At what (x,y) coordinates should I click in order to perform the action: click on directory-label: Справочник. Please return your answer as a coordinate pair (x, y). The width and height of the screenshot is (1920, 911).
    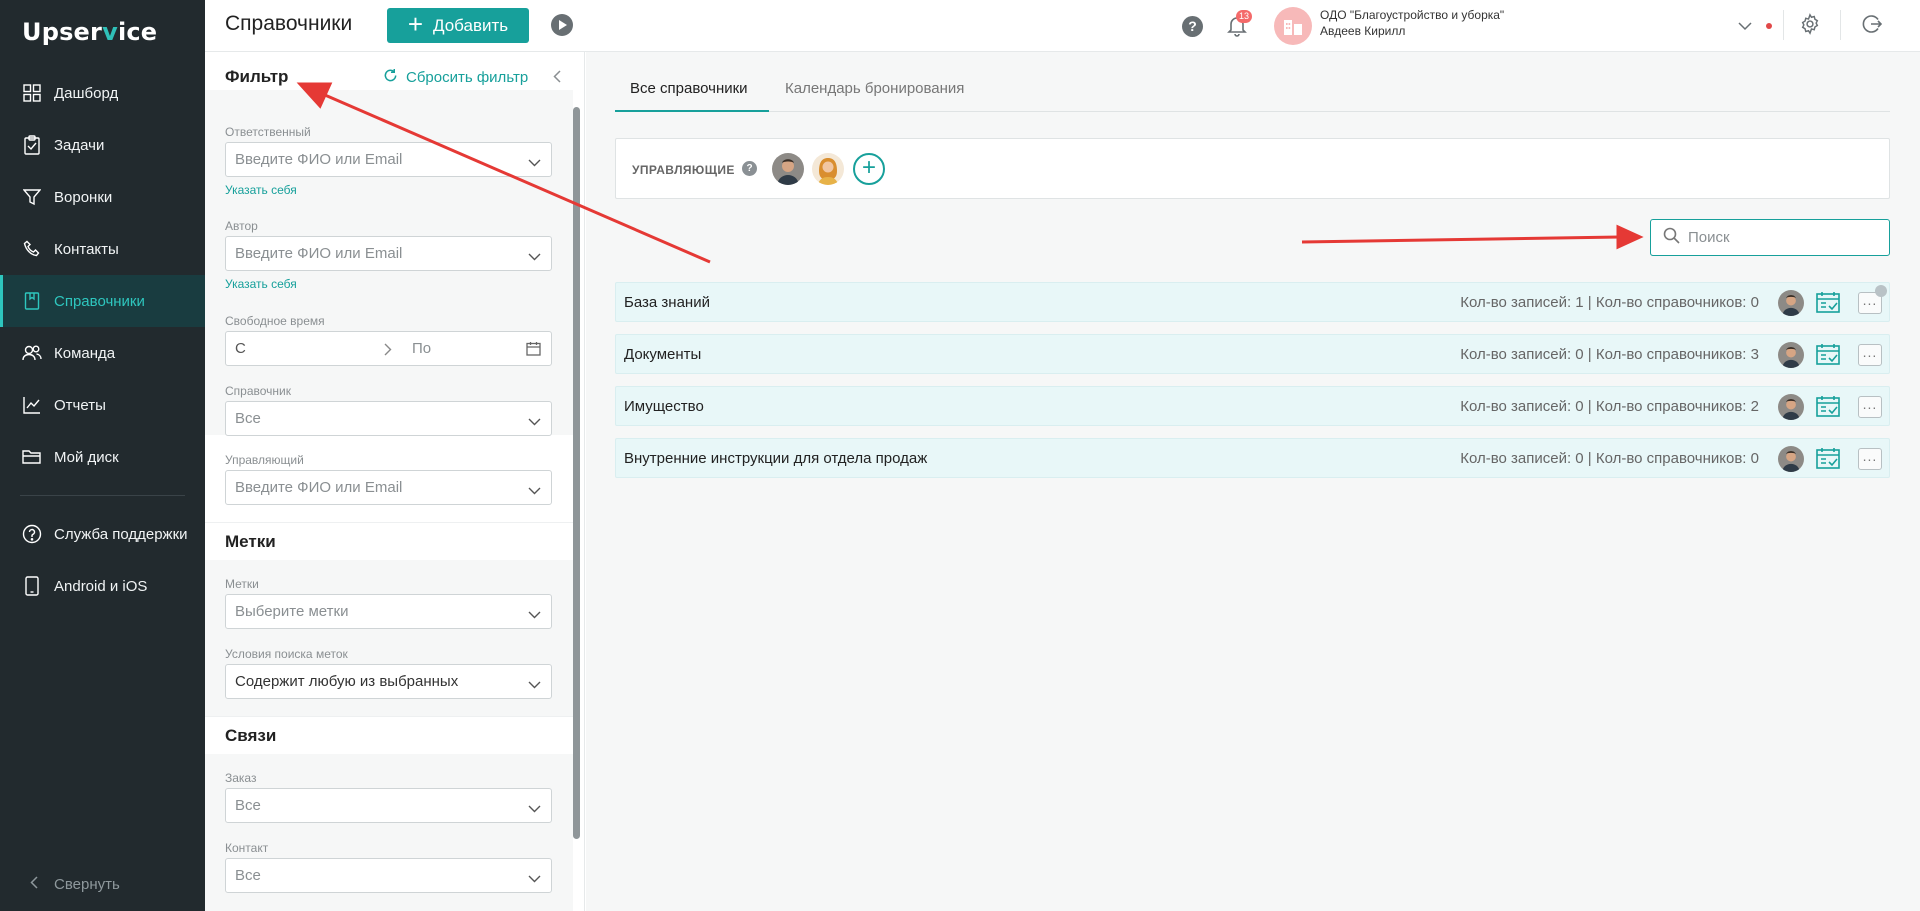
    Looking at the image, I should click on (258, 391).